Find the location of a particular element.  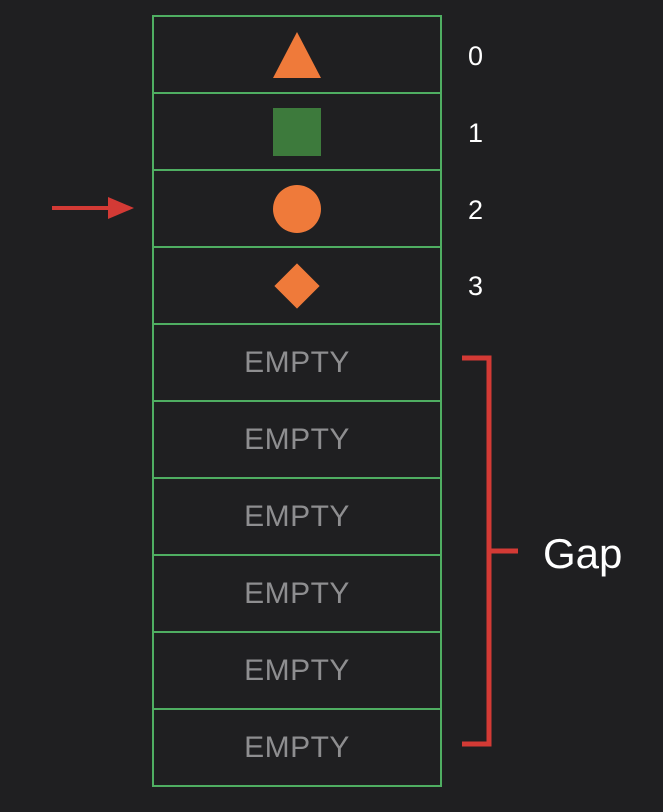

slot-8: EMPTY is located at coordinates (297, 671).